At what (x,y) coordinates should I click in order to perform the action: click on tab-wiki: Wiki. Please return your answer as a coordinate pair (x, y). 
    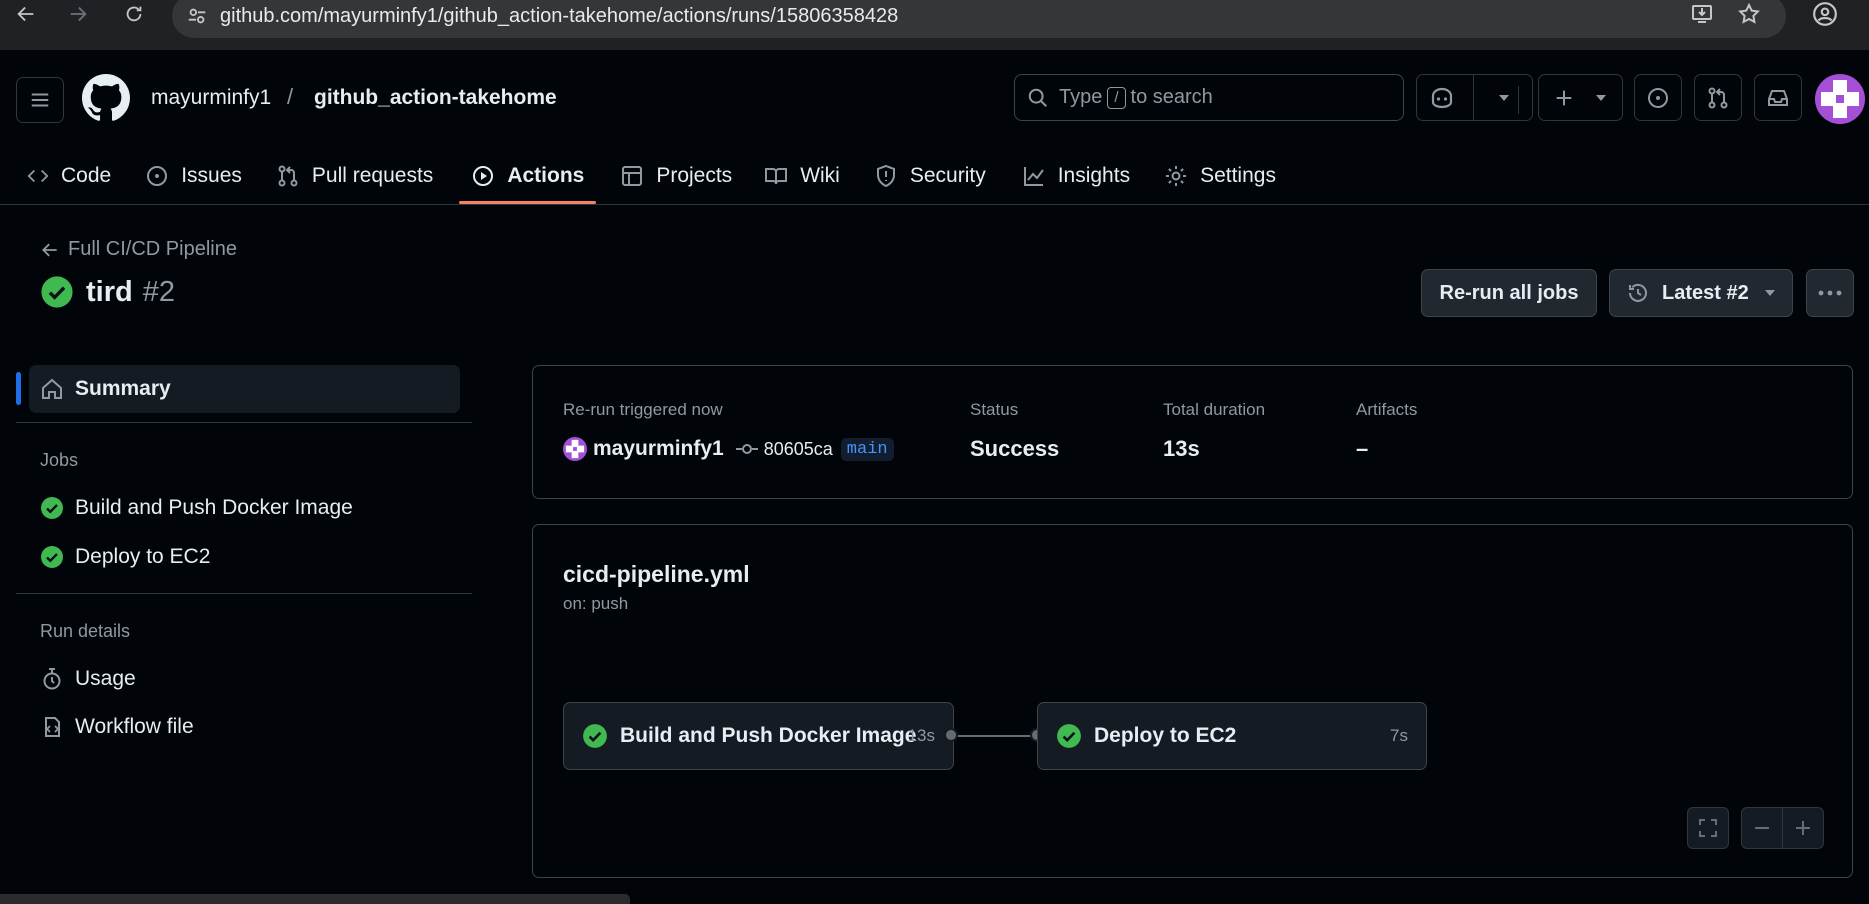
    Looking at the image, I should click on (802, 176).